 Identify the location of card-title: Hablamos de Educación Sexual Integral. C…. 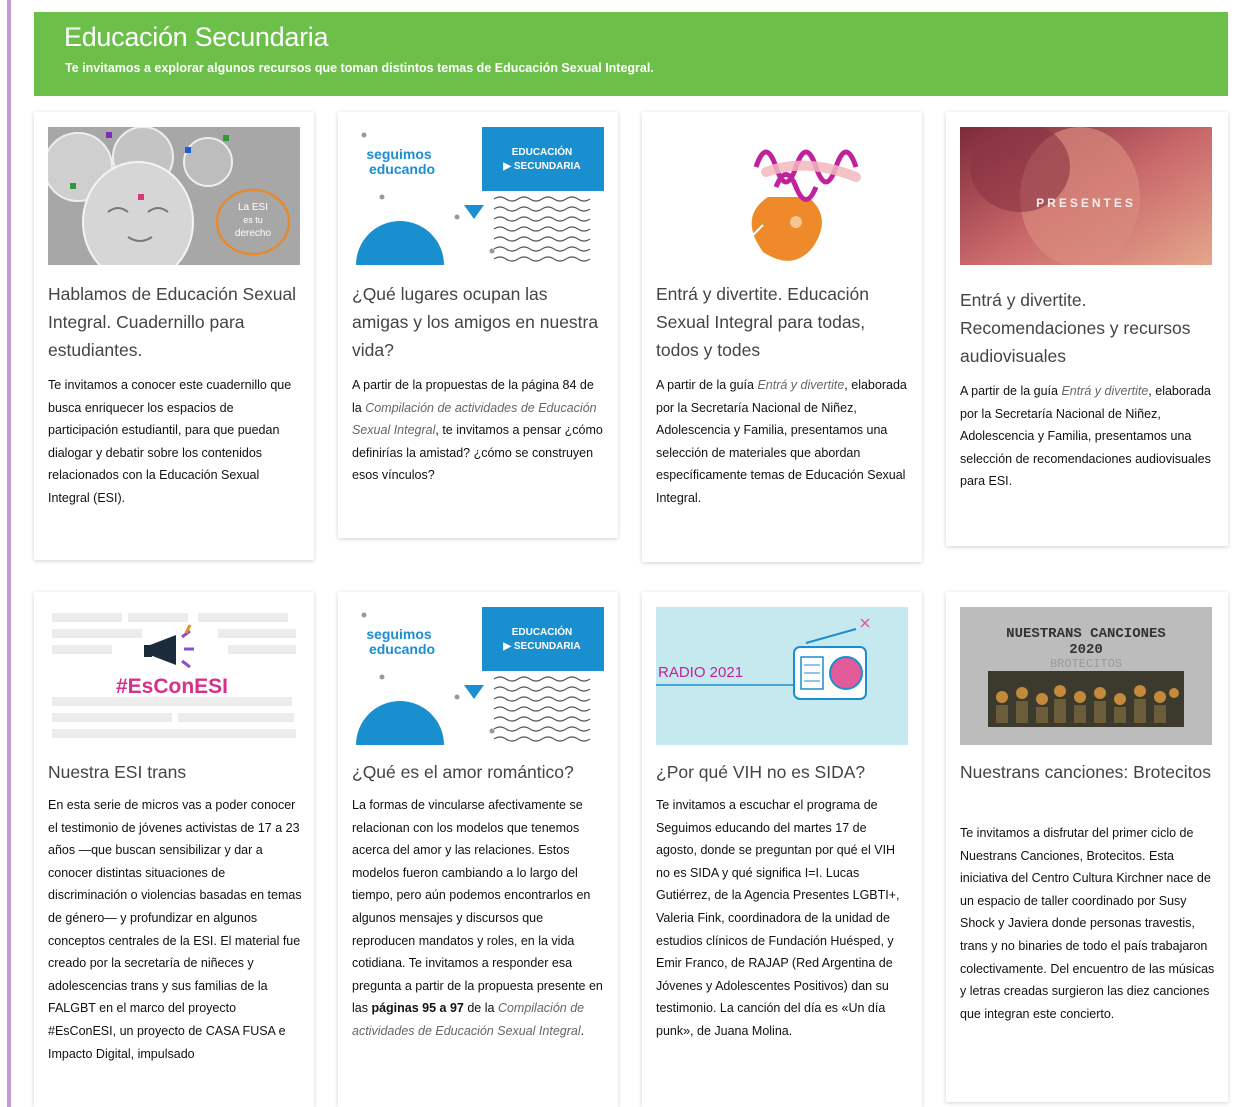
(176, 322).